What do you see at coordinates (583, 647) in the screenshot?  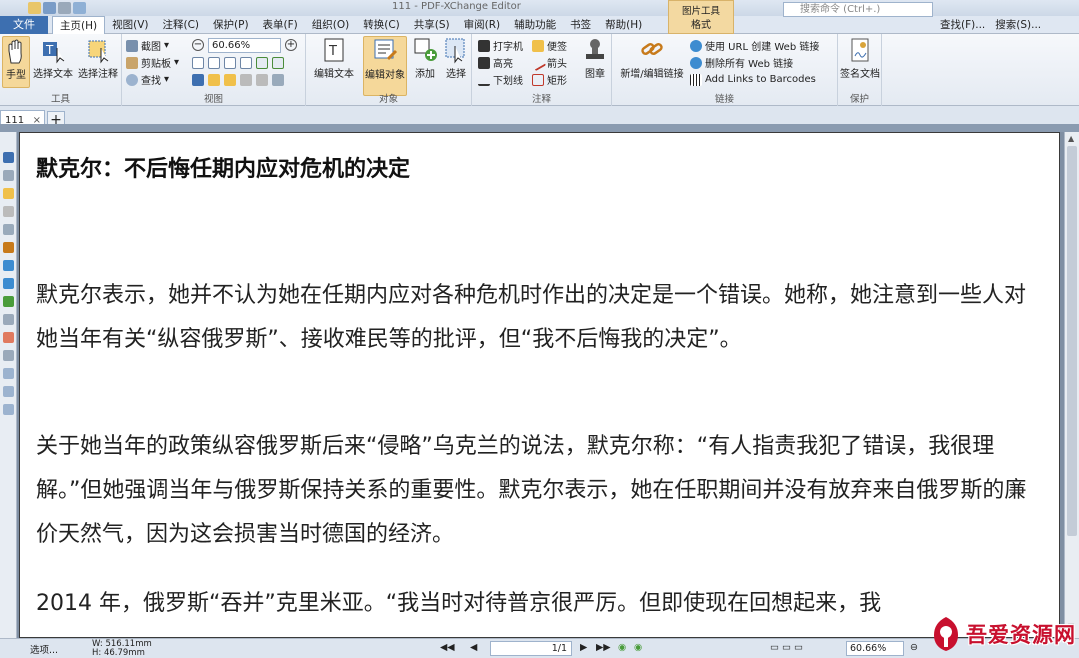 I see `next-page-icon: ▶` at bounding box center [583, 647].